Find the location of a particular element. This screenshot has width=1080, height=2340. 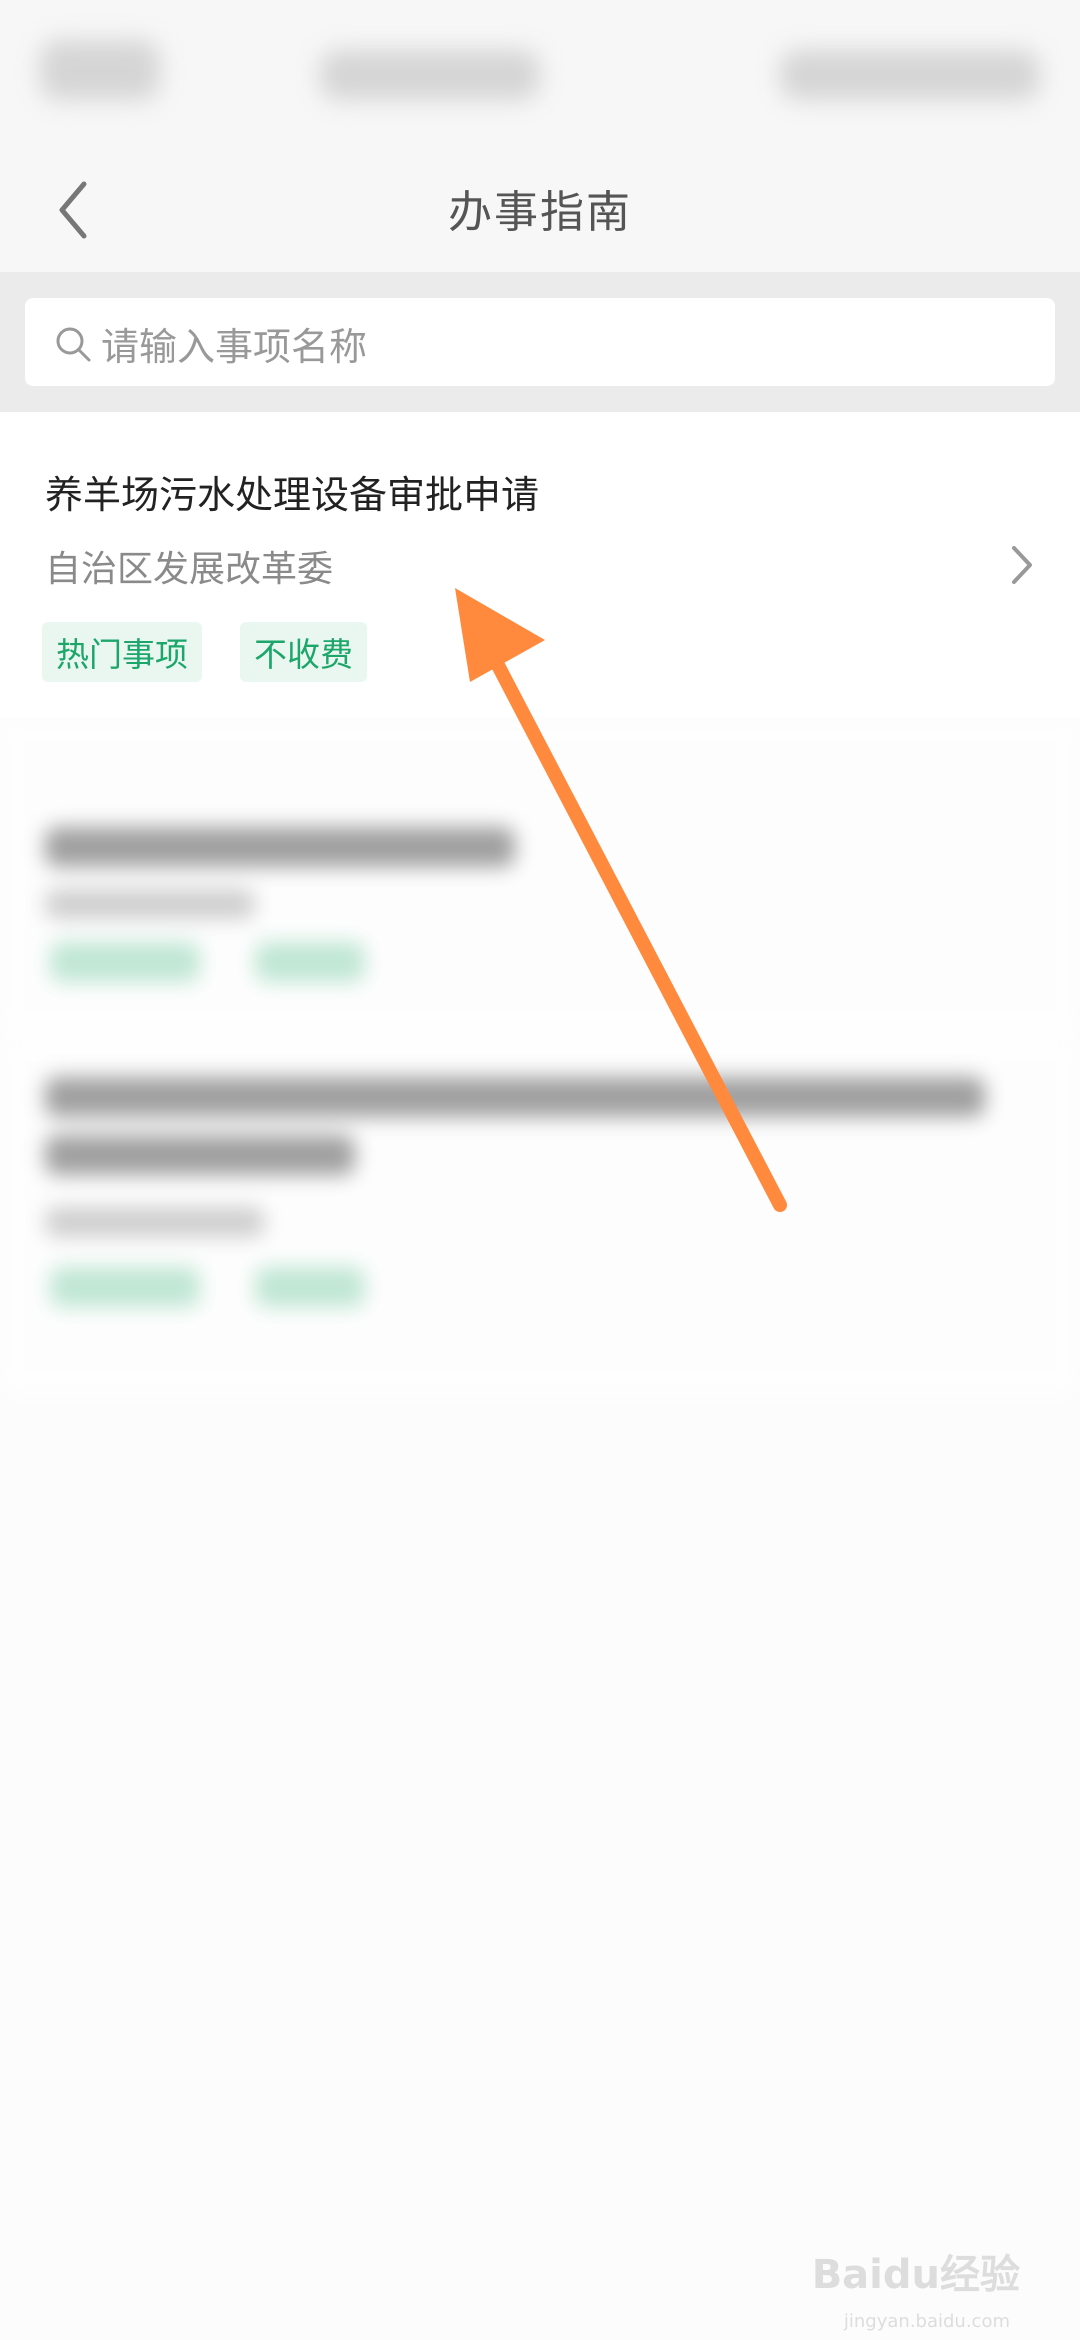

search-area: 请输入事项名称 is located at coordinates (540, 342).